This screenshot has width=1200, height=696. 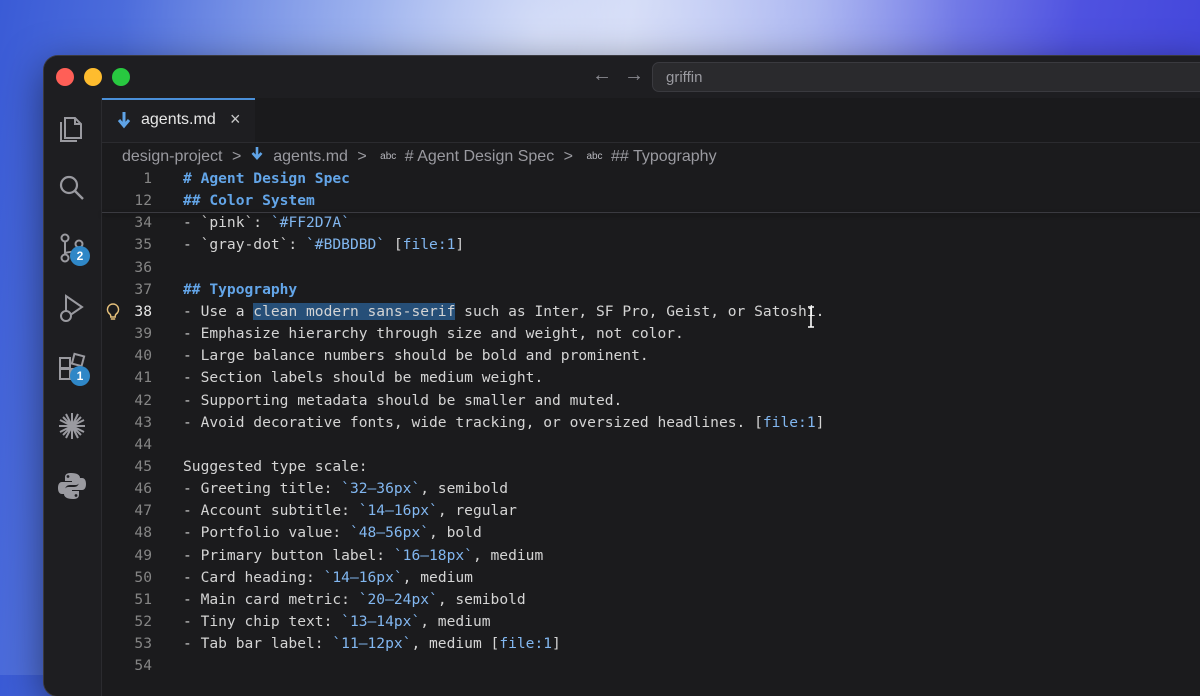 I want to click on code-line: 48 - Portfolio value: `48–56px`, bold, so click(x=651, y=533).